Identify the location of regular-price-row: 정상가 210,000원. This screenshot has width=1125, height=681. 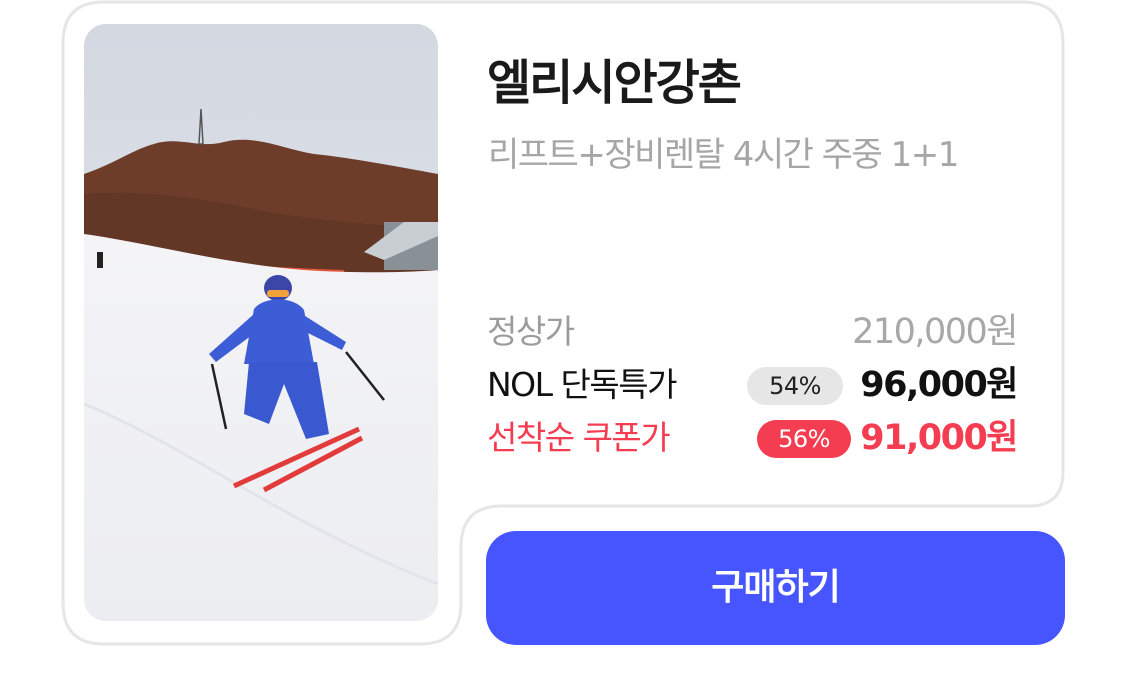
(752, 332).